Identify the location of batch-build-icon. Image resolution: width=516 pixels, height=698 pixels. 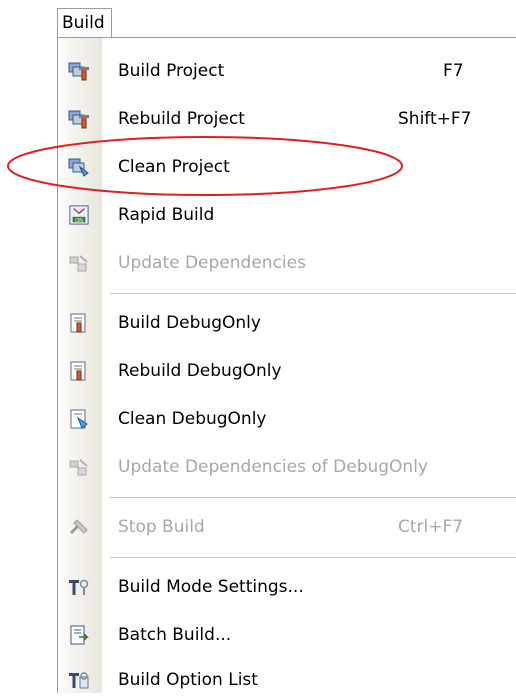
(79, 635).